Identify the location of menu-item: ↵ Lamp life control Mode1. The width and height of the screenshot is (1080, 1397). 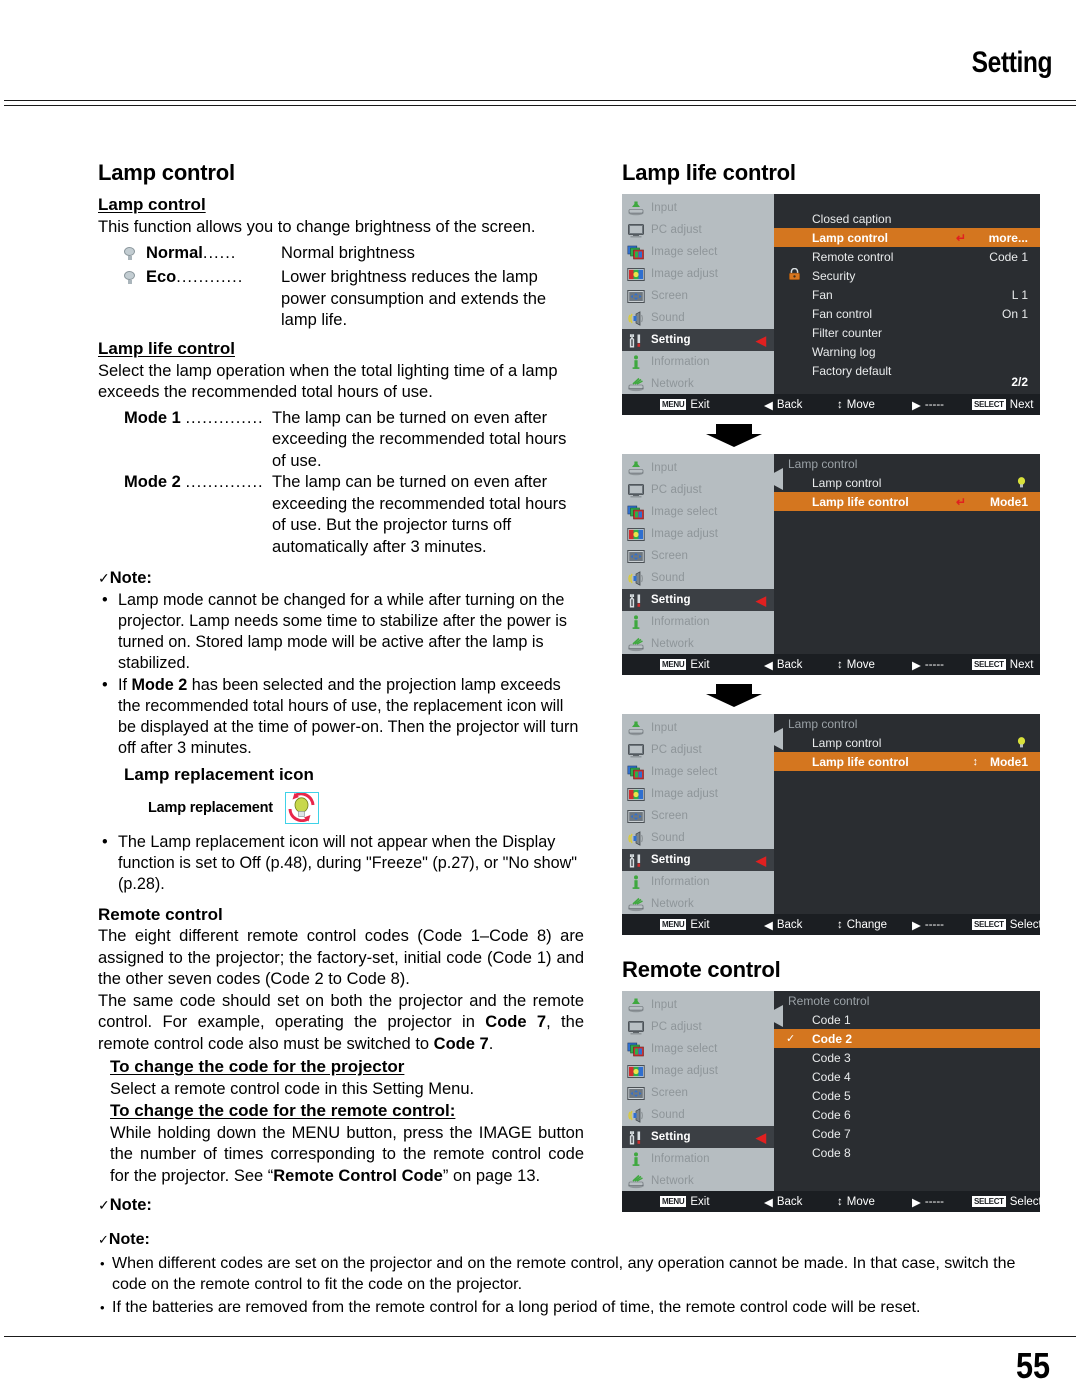
(907, 501).